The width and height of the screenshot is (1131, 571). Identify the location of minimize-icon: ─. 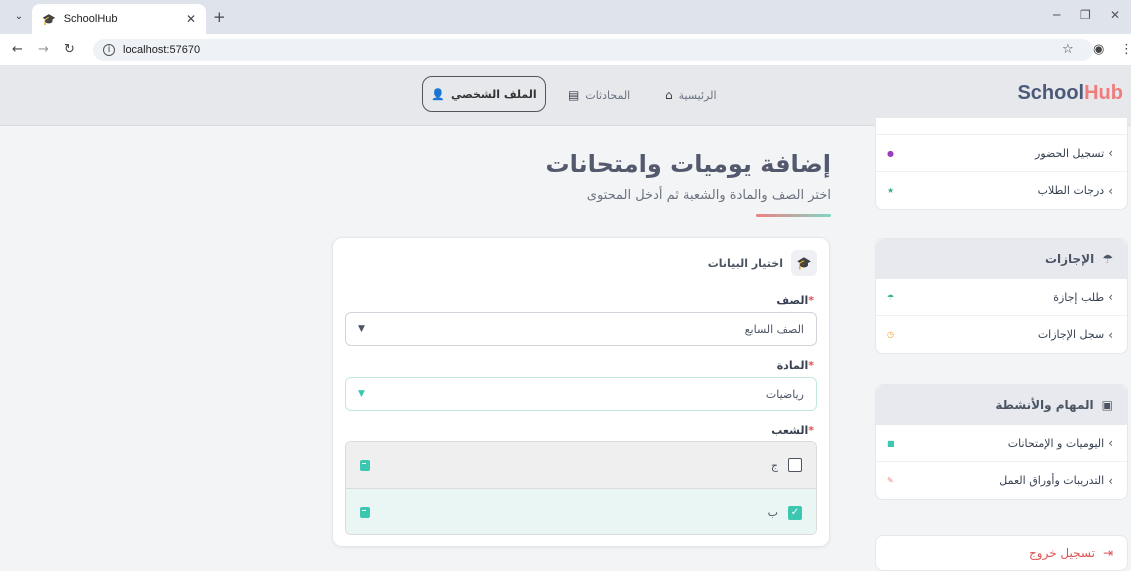
(1056, 15).